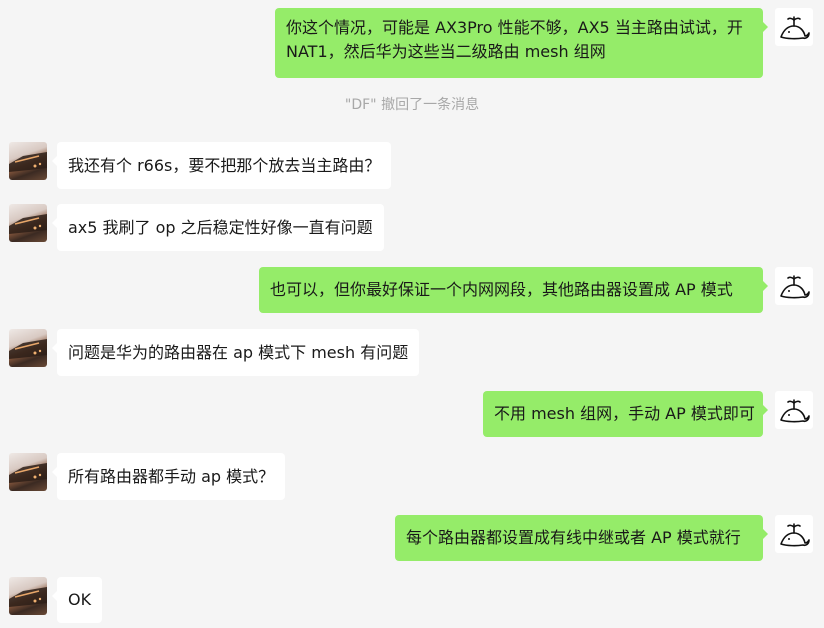  I want to click on message-bubble-incoming: 所有路由器都手动 ap 模式？, so click(168, 476).